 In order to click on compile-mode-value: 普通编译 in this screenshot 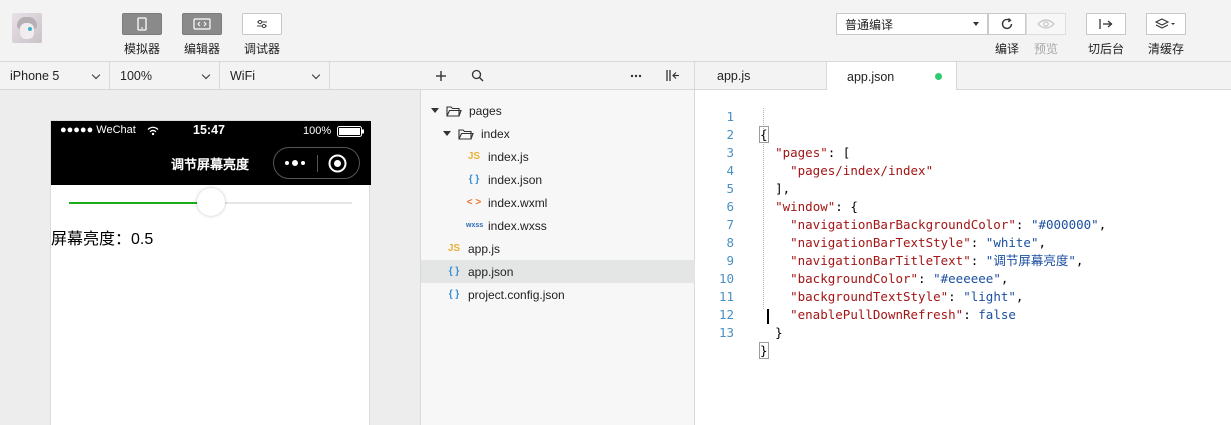, I will do `click(869, 24)`.